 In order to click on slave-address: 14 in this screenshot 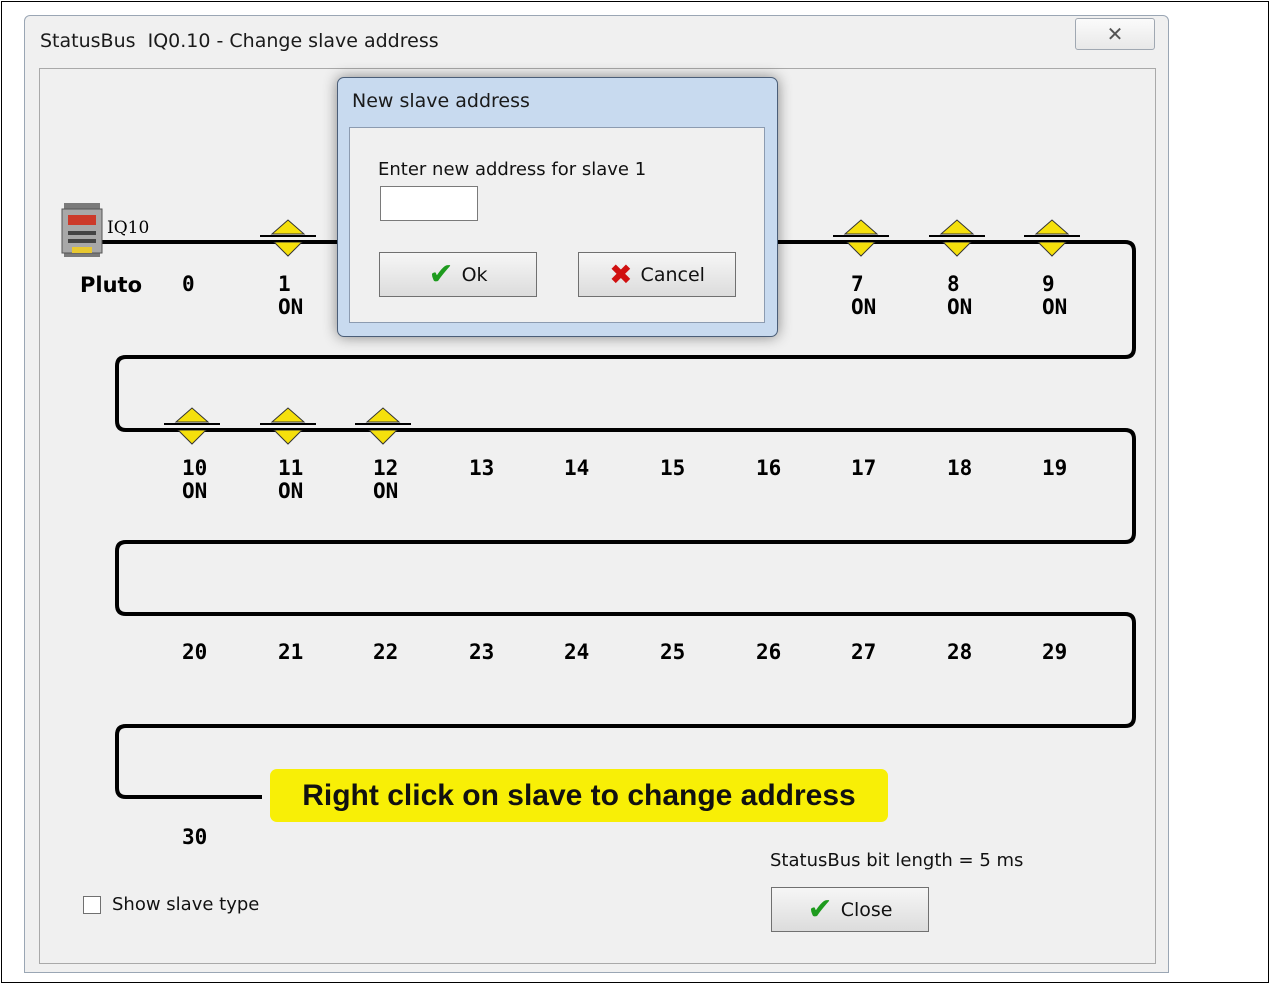, I will do `click(577, 468)`.